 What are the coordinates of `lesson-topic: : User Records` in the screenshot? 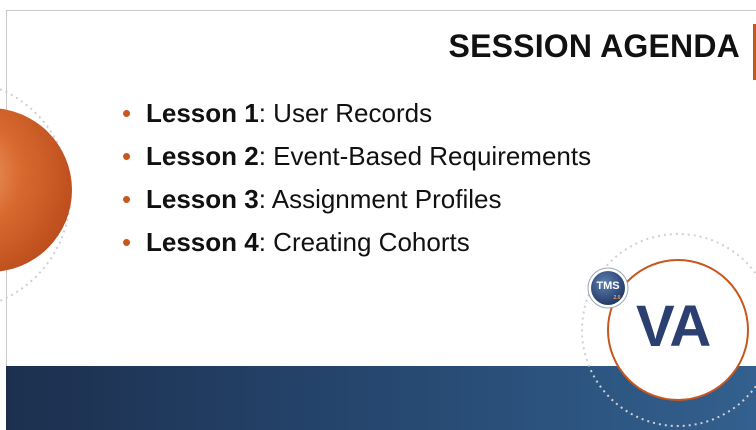 It's located at (345, 113).